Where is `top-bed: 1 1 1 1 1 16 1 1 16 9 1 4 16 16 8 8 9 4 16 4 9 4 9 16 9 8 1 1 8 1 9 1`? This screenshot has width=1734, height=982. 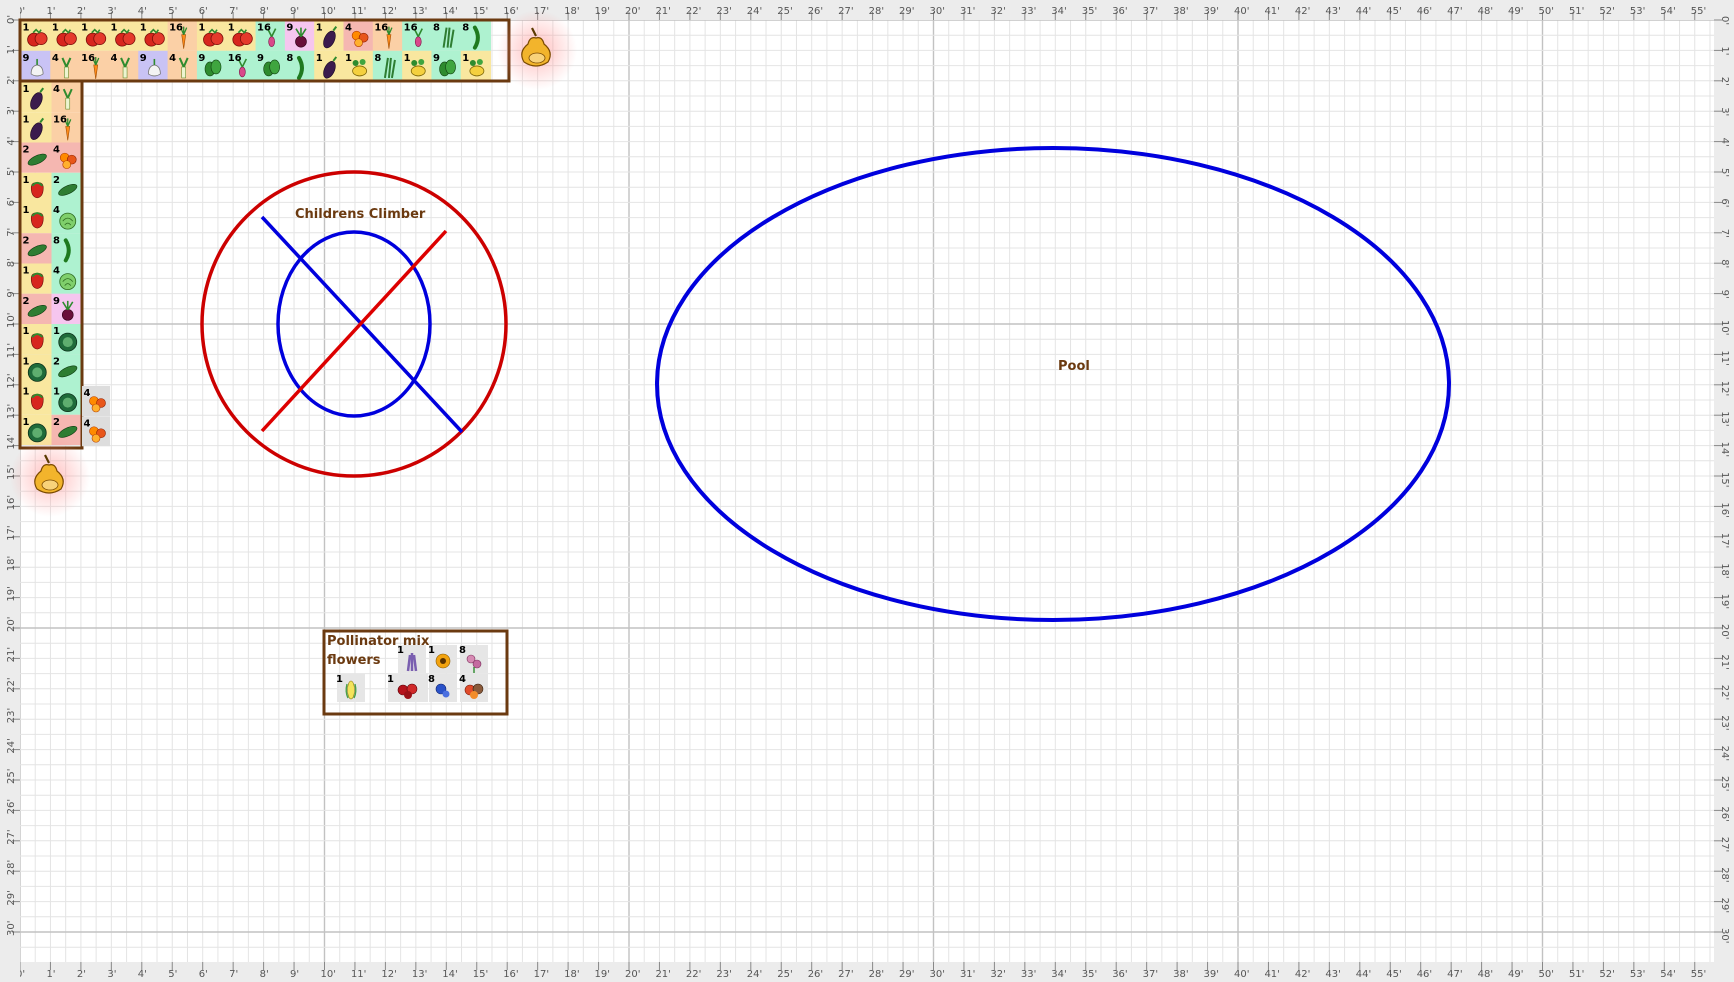
top-bed: 1 1 1 1 1 16 1 1 16 9 1 4 16 16 8 8 9 4 16 4 9 4 9 16 9 8 1 1 8 1 9 1 is located at coordinates (264, 50).